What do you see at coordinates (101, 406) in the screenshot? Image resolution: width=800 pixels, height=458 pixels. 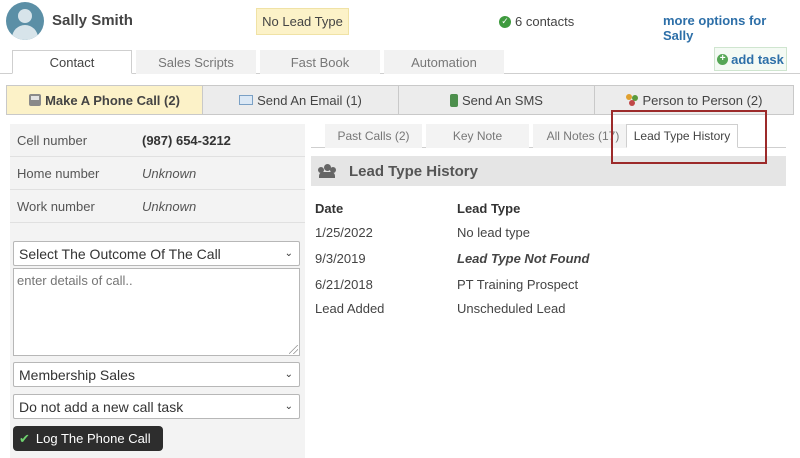 I see `call-task-value: Do not add a new call task` at bounding box center [101, 406].